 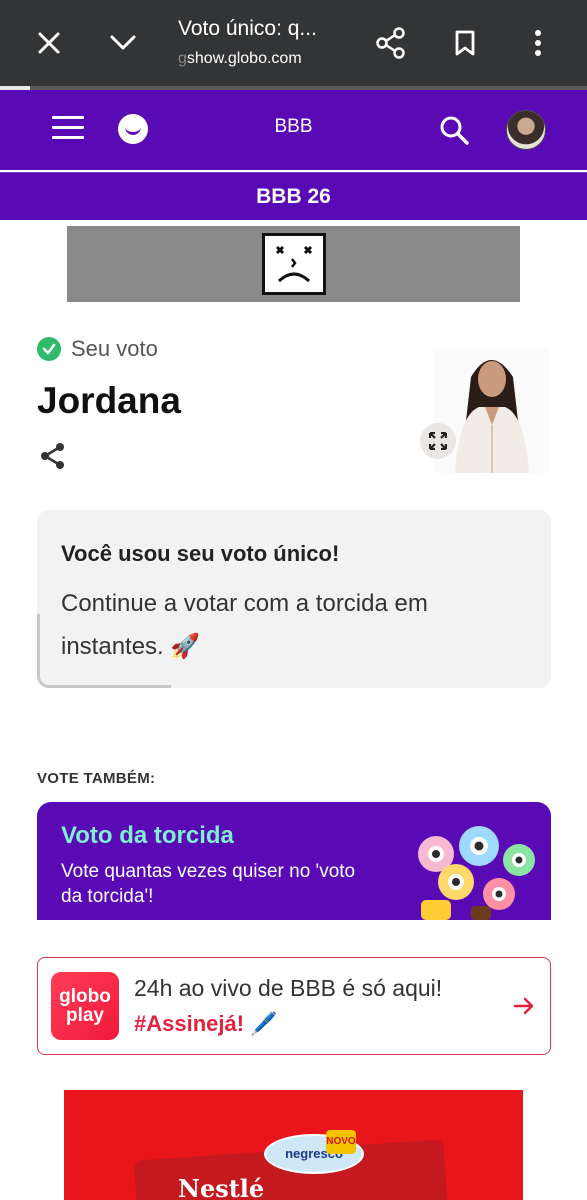 What do you see at coordinates (85, 1015) in the screenshot?
I see `globoplay-logo-line2: play` at bounding box center [85, 1015].